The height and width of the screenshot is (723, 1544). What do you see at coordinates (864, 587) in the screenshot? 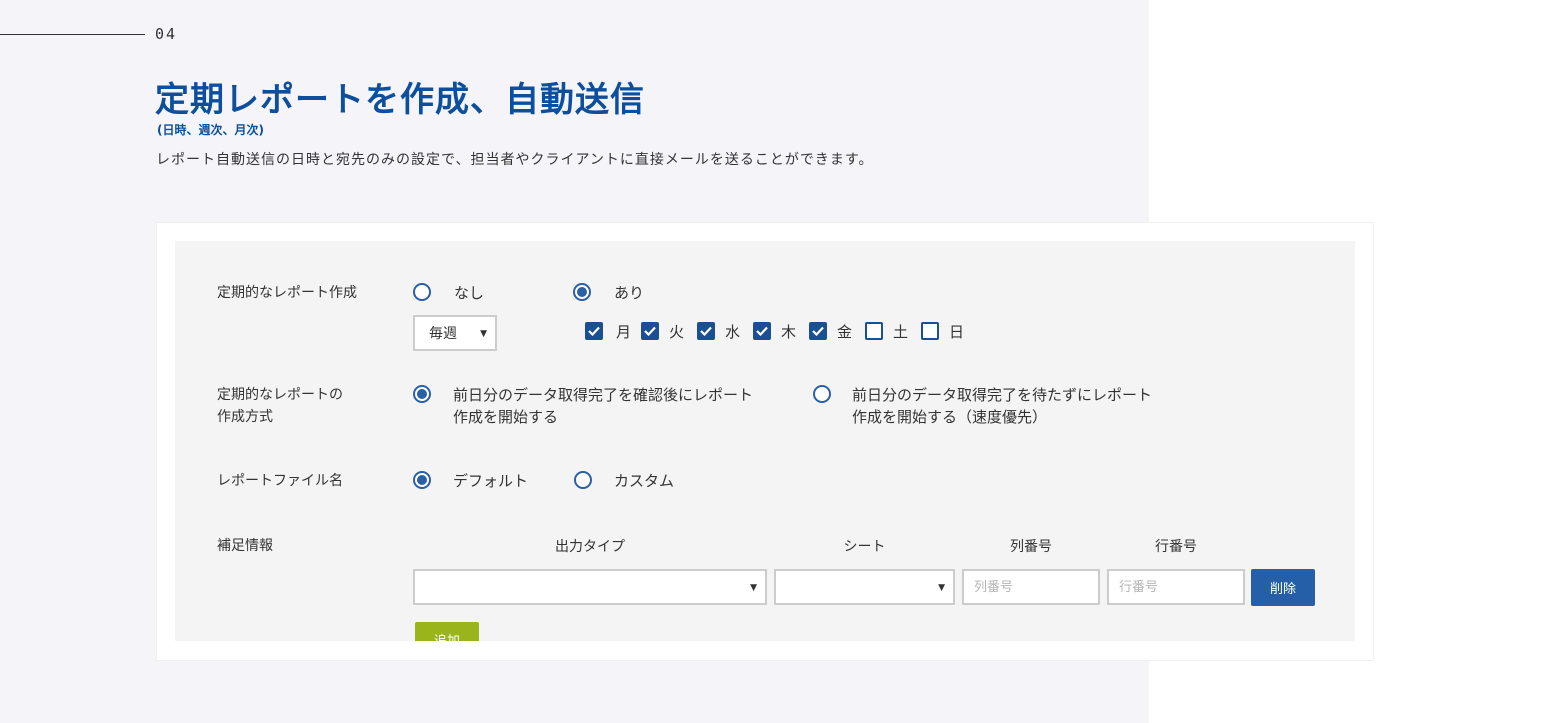
I see `sheet-select: ▼` at bounding box center [864, 587].